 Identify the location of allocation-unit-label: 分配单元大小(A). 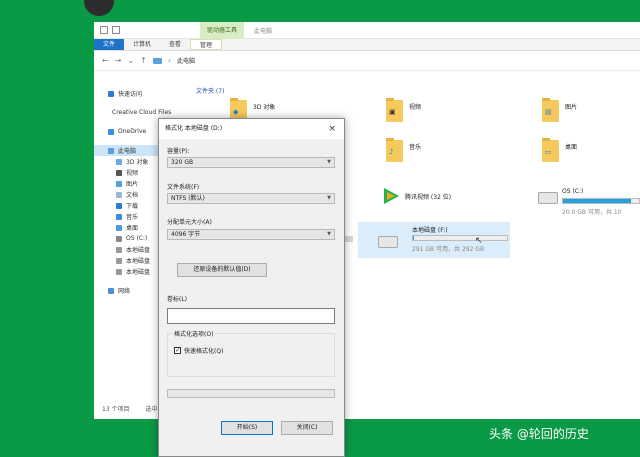
(189, 222).